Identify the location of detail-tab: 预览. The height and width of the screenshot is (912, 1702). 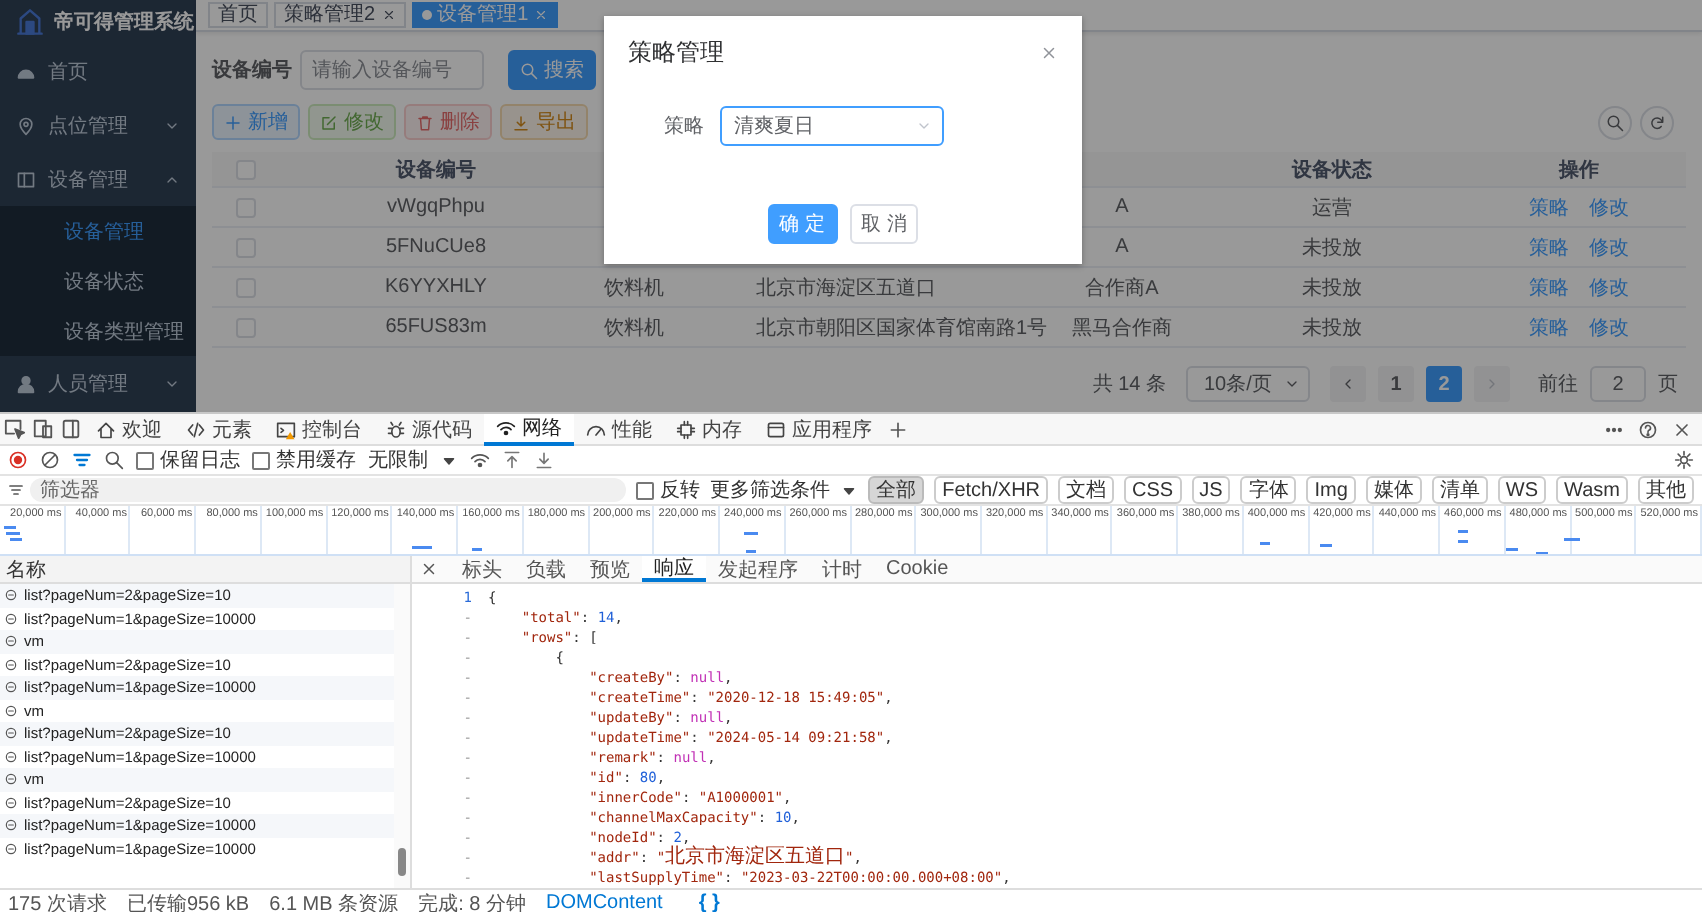
(610, 569).